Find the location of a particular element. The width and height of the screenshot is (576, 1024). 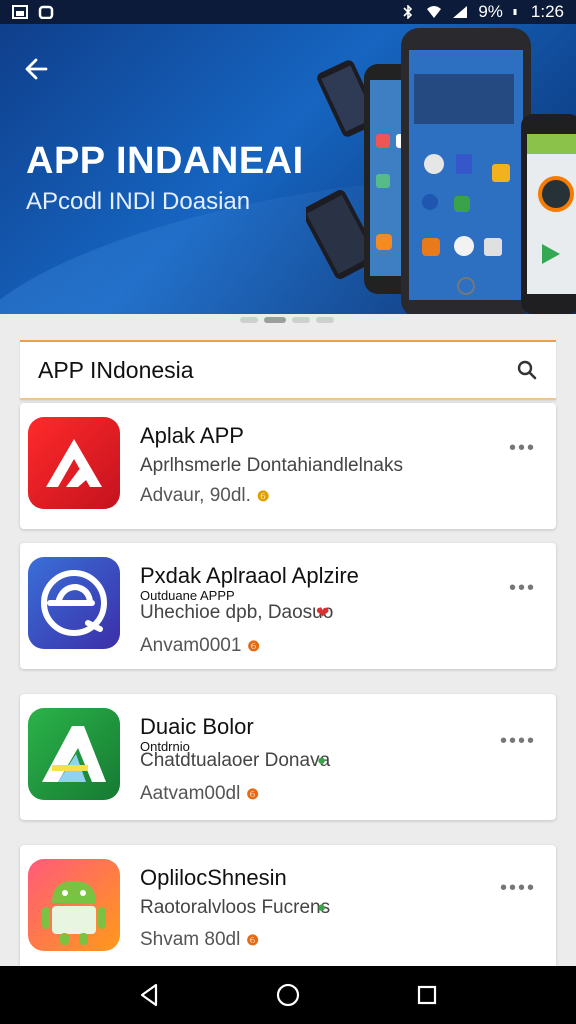

signal-icon is located at coordinates (460, 12).